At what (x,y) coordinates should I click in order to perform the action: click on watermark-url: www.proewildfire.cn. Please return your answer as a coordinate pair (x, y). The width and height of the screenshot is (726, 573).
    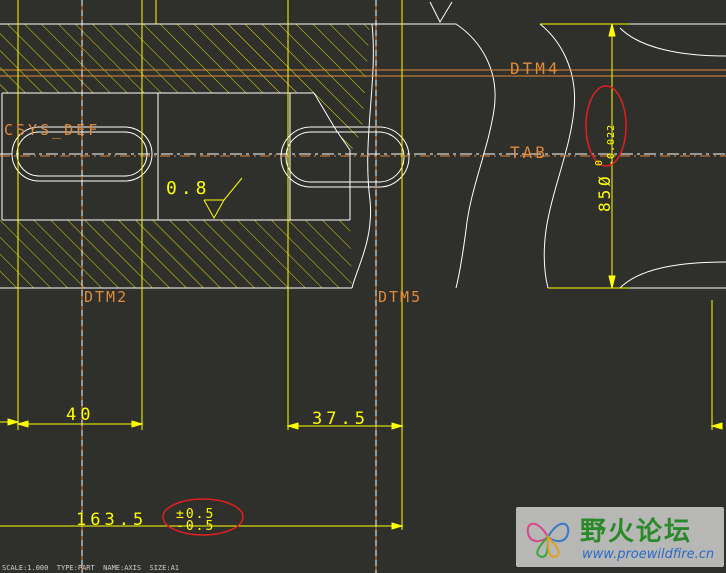
    Looking at the image, I should click on (648, 554).